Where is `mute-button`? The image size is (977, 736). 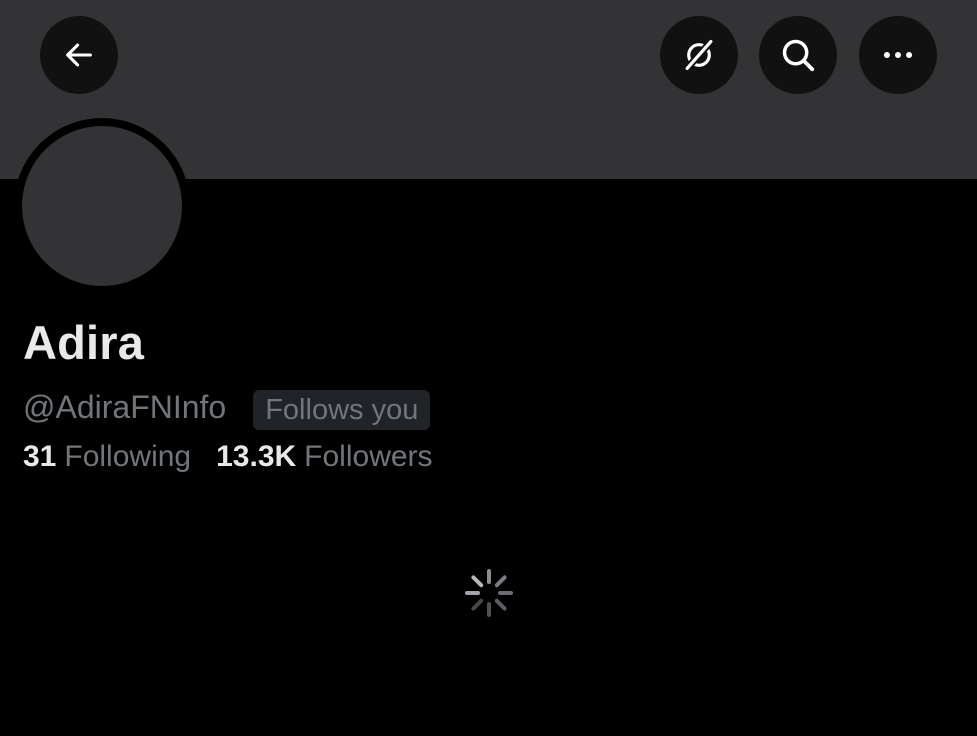
mute-button is located at coordinates (699, 55).